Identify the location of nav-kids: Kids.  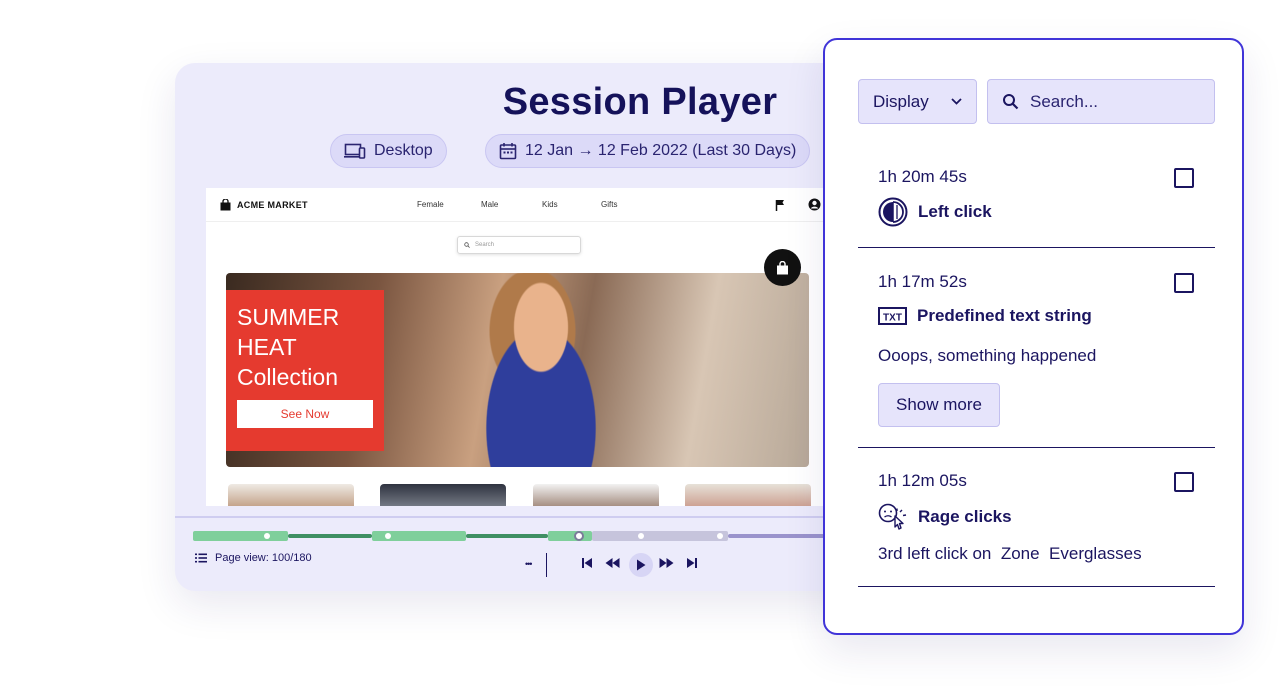
(550, 204).